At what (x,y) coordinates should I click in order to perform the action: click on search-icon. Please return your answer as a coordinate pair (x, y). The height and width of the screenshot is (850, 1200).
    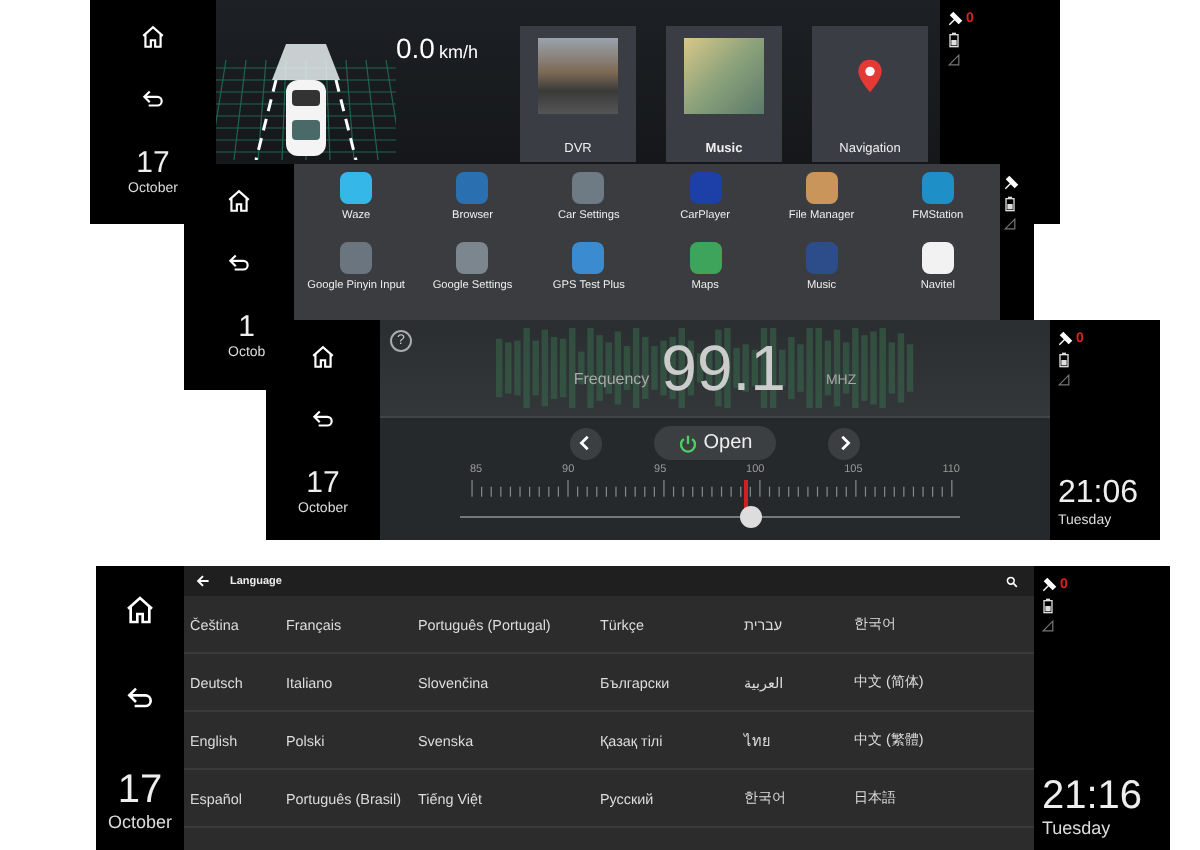
    Looking at the image, I should click on (1012, 581).